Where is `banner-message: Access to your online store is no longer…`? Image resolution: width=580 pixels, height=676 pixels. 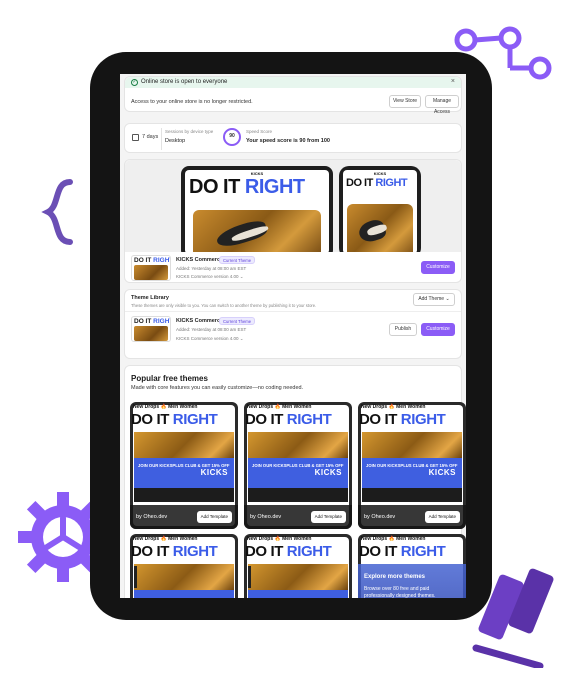 banner-message: Access to your online store is no longer… is located at coordinates (192, 102).